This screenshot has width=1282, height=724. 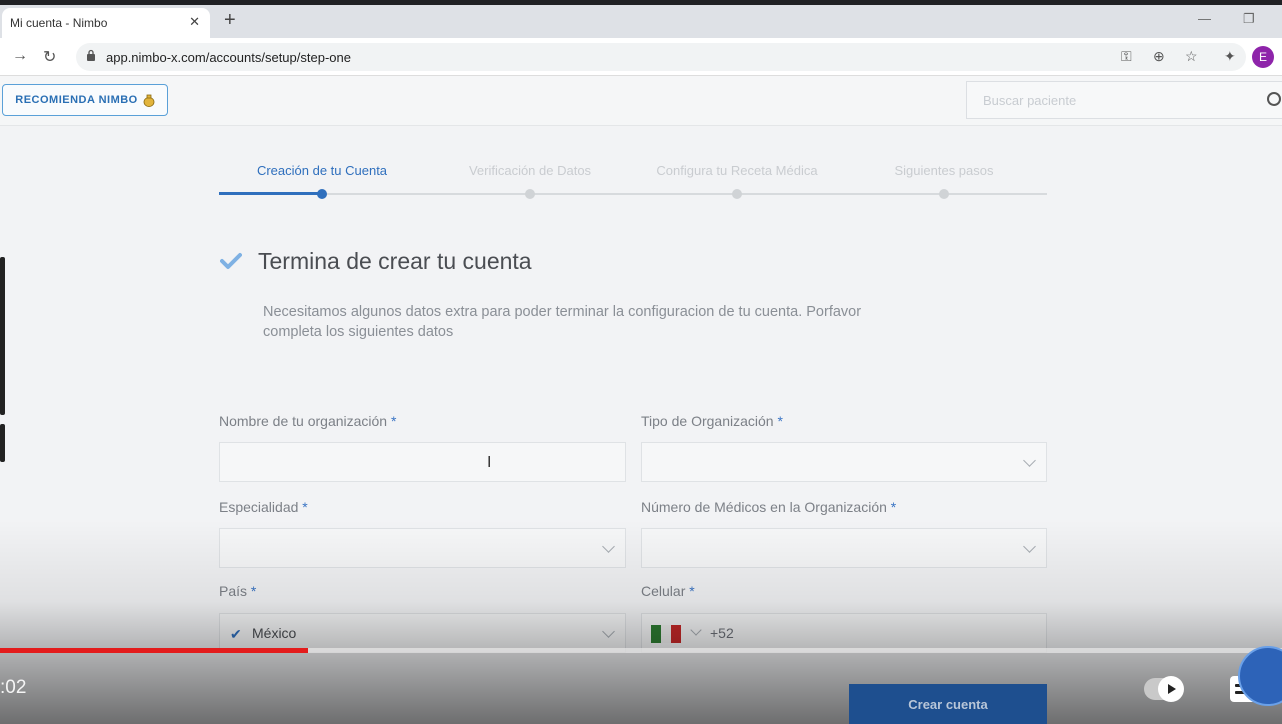 I want to click on restore-icon: ❐, so click(x=1249, y=19).